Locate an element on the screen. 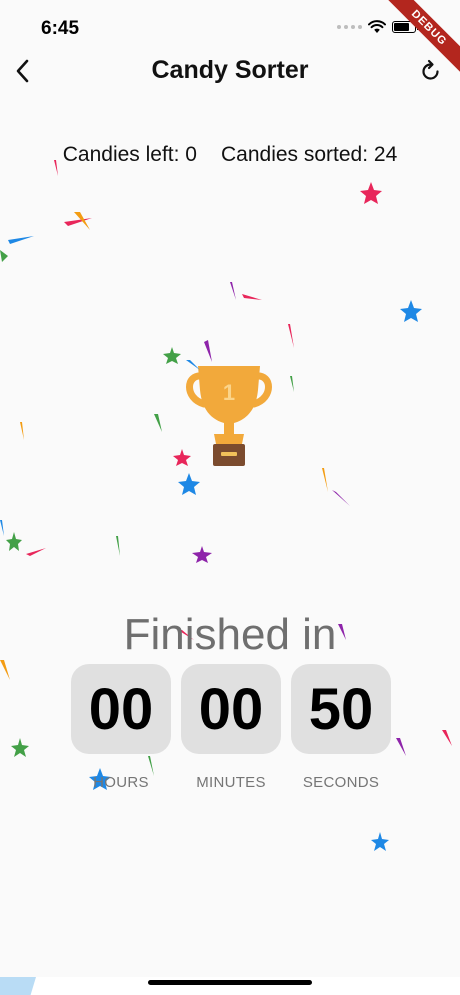 The width and height of the screenshot is (460, 995). hours-label: HOURS is located at coordinates (121, 782).